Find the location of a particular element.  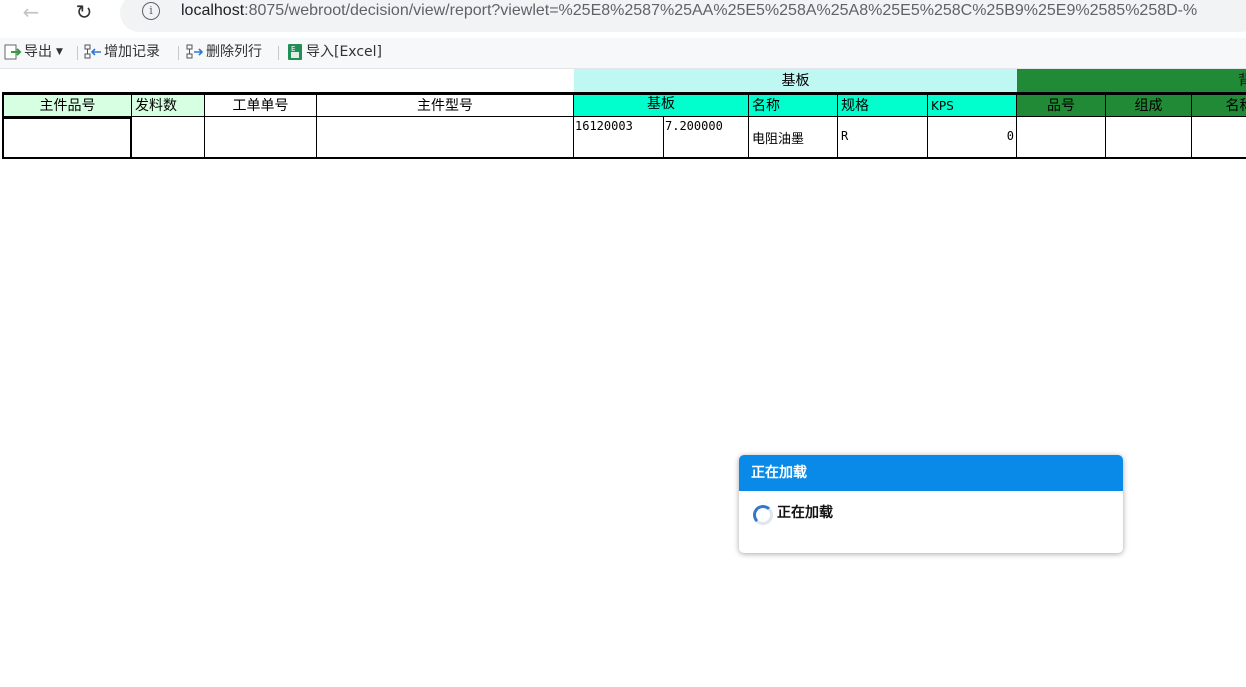

col-main-model: 主件型号 is located at coordinates (445, 106).